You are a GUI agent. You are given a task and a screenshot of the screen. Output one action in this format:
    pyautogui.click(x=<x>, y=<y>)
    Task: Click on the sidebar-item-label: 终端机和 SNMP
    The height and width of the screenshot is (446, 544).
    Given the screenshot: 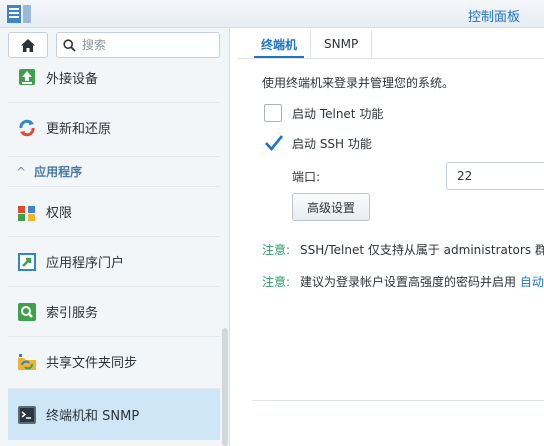 What is the action you would take?
    pyautogui.click(x=93, y=416)
    